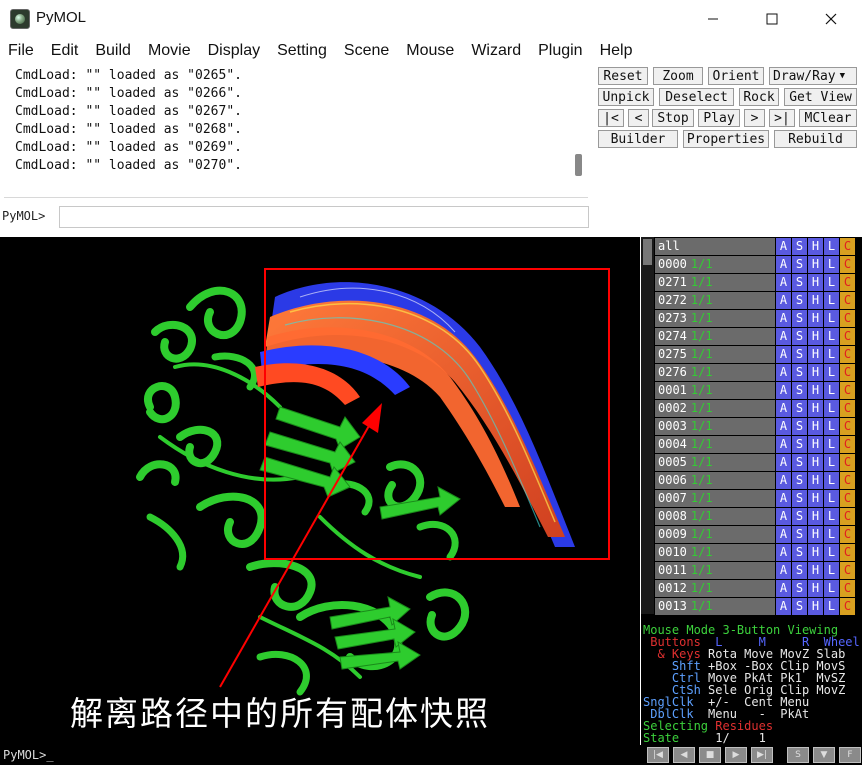 The image size is (862, 765). Describe the element at coordinates (715, 336) in the screenshot. I see `object-name: 0274 1/1` at that location.